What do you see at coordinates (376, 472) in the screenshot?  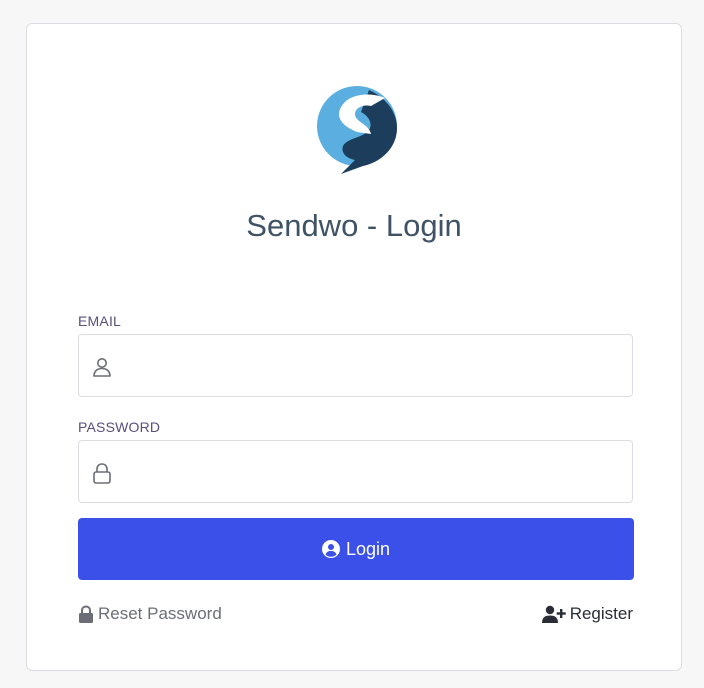 I see `password-input` at bounding box center [376, 472].